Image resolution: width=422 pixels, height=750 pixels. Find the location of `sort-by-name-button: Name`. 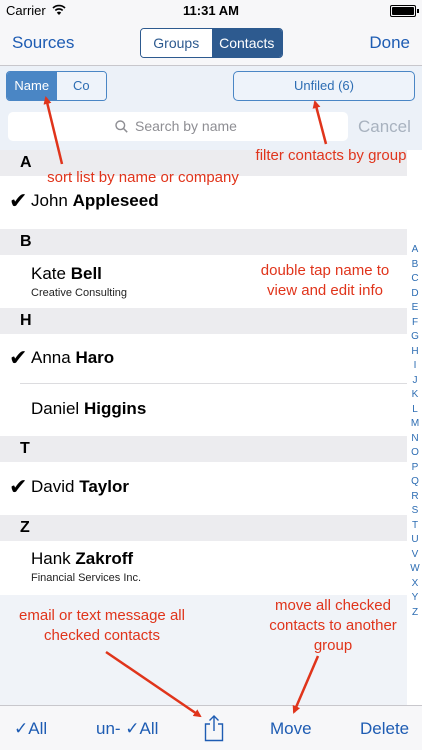

sort-by-name-button: Name is located at coordinates (32, 86).